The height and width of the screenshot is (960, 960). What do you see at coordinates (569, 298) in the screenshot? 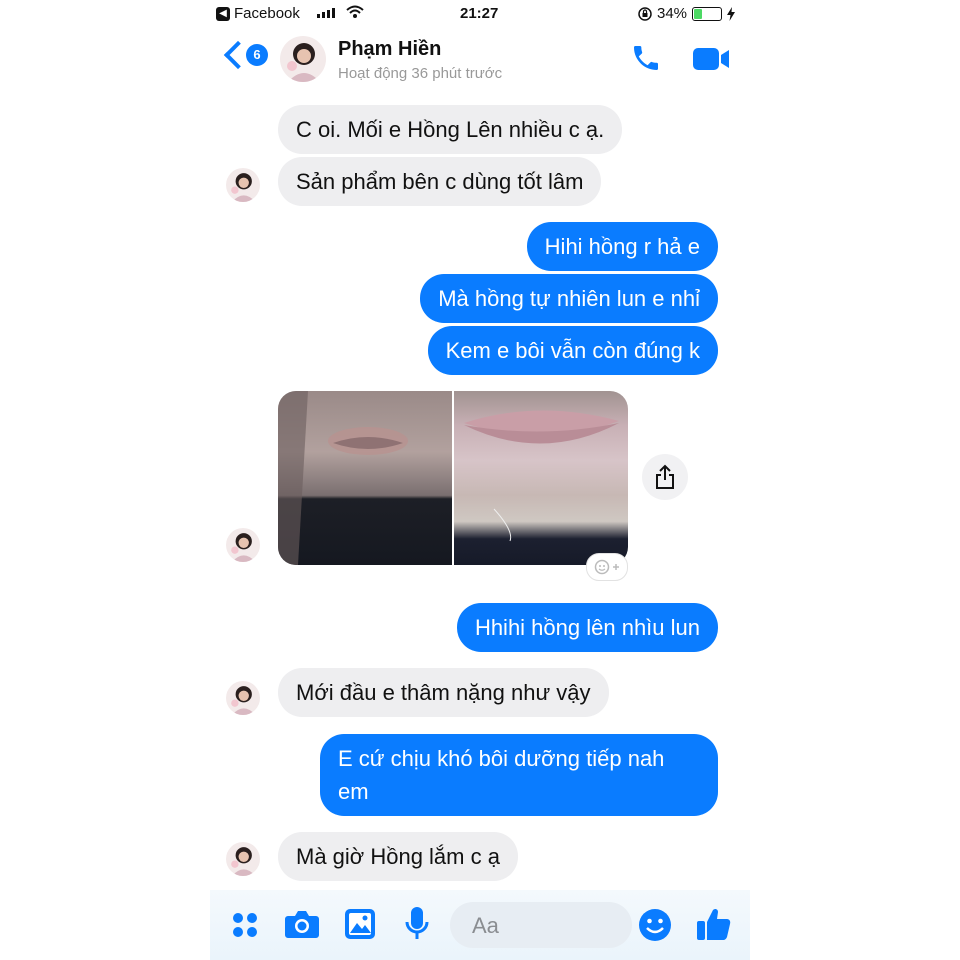
I see `message-bubble-outgoing: Mà hồng tự nhiên lun e nhỉ` at bounding box center [569, 298].